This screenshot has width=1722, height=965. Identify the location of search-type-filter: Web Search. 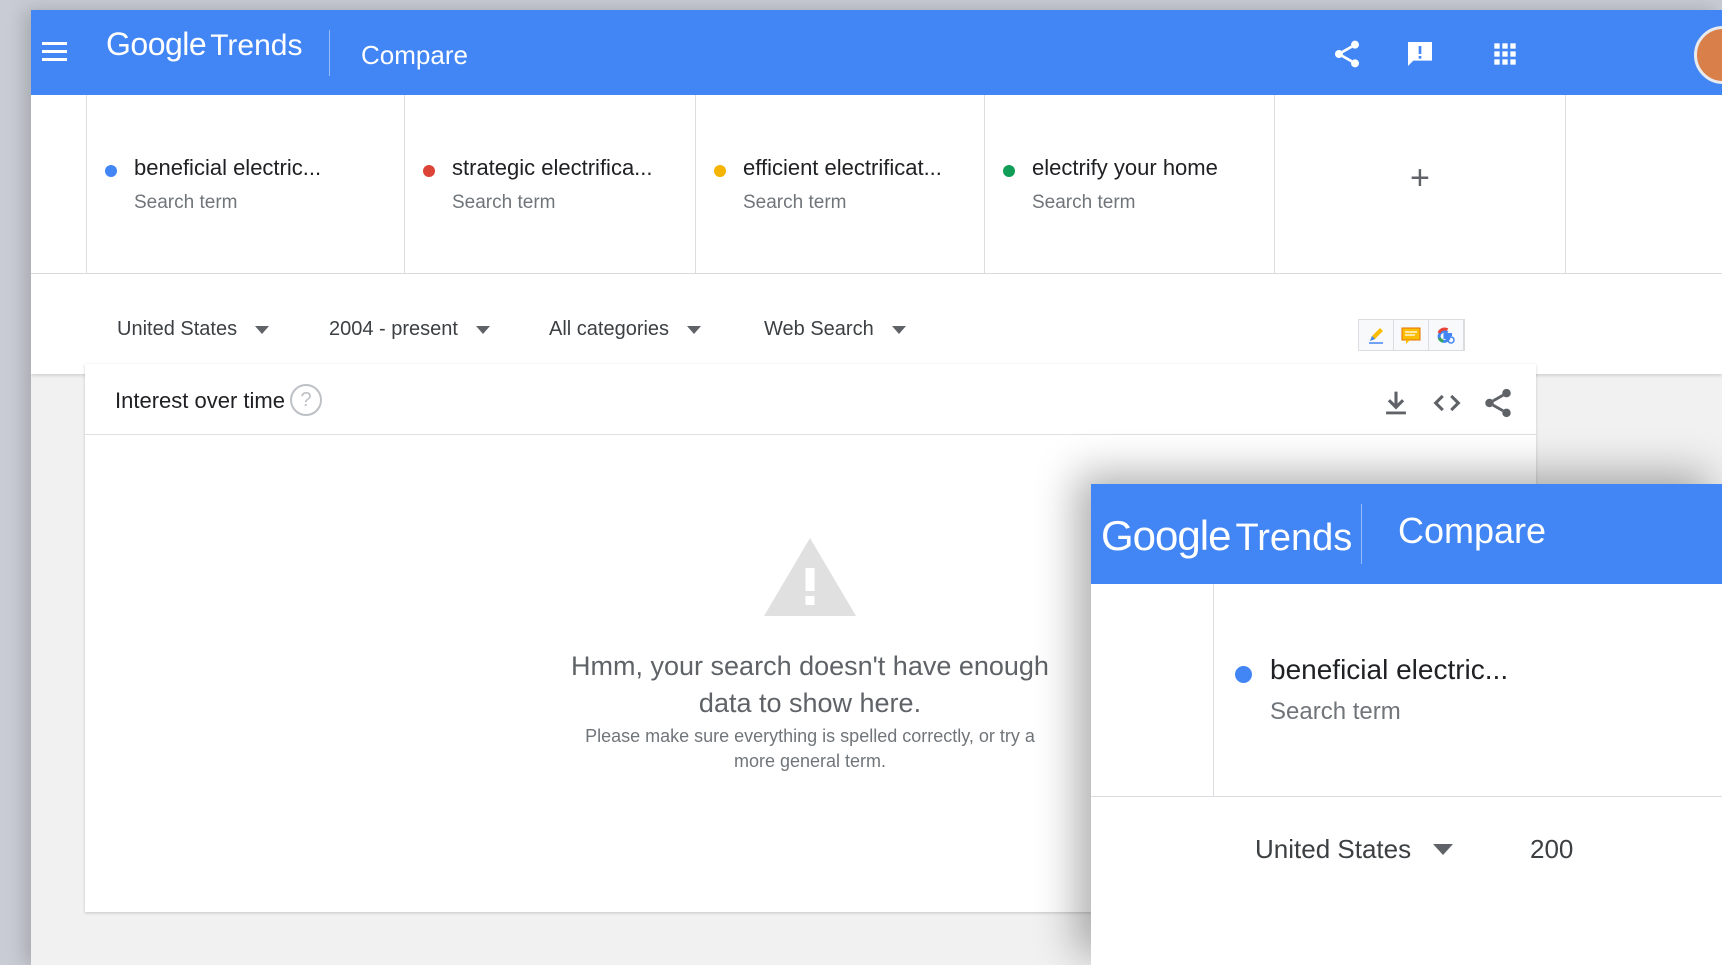
(835, 329).